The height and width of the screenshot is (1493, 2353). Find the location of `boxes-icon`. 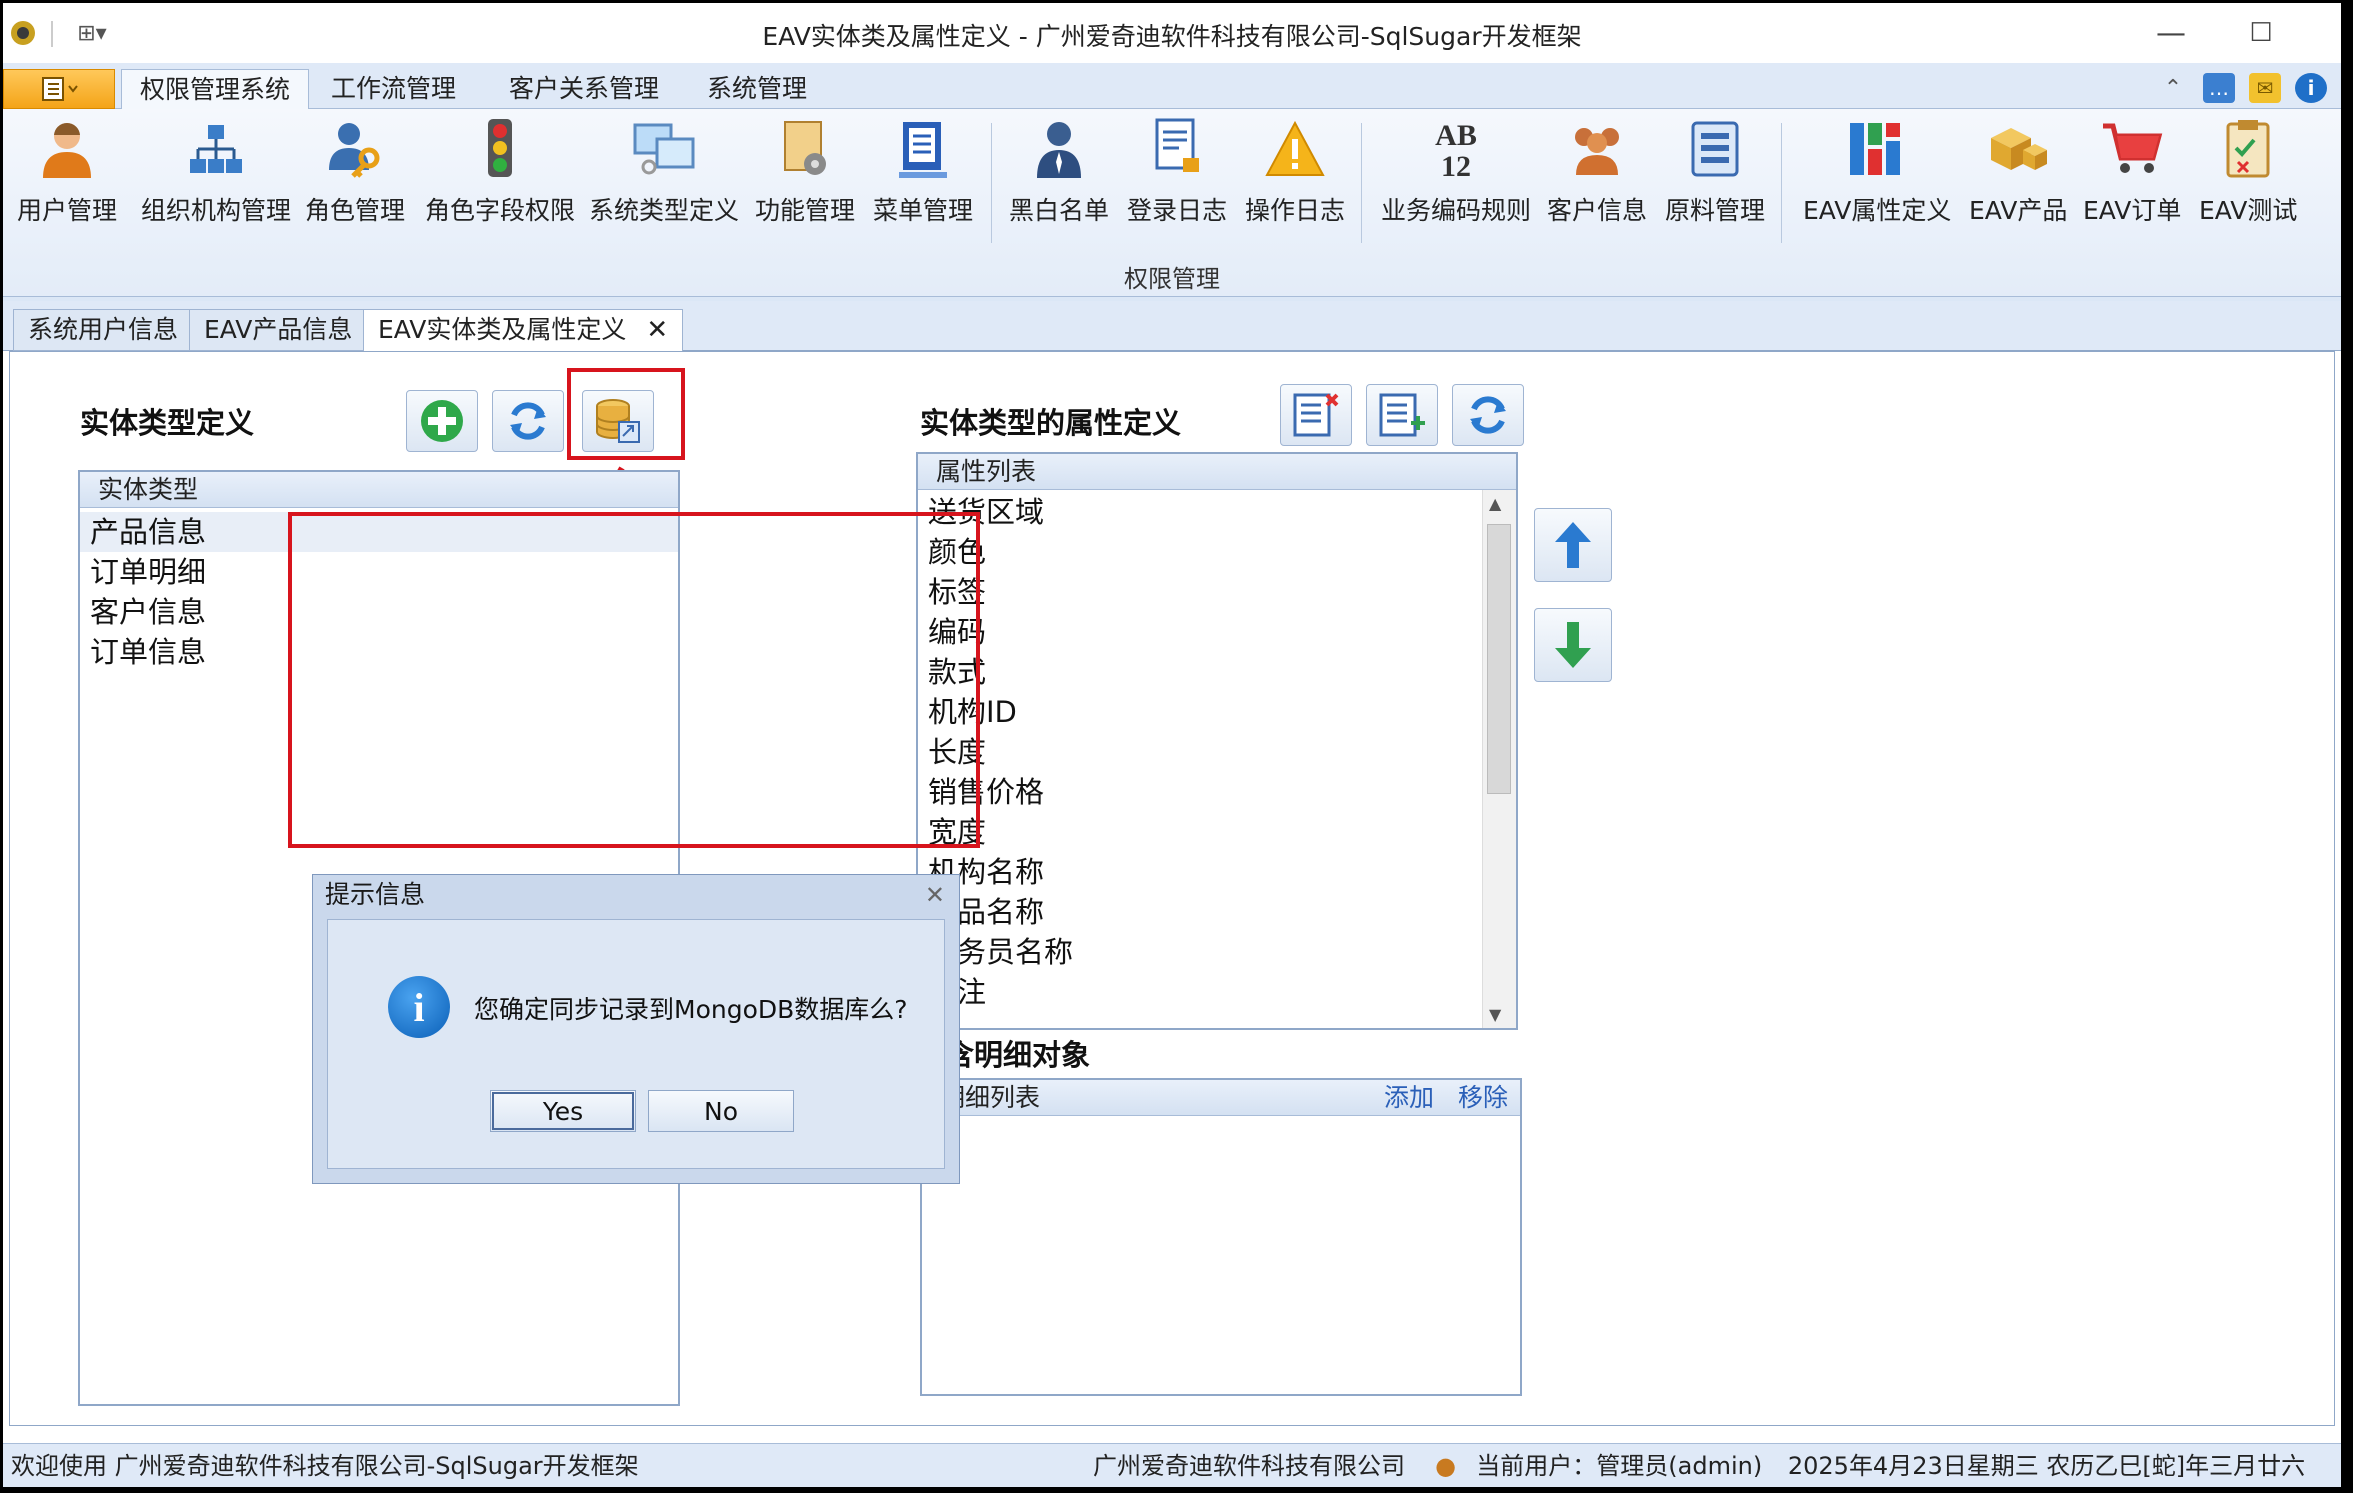

boxes-icon is located at coordinates (2018, 149).